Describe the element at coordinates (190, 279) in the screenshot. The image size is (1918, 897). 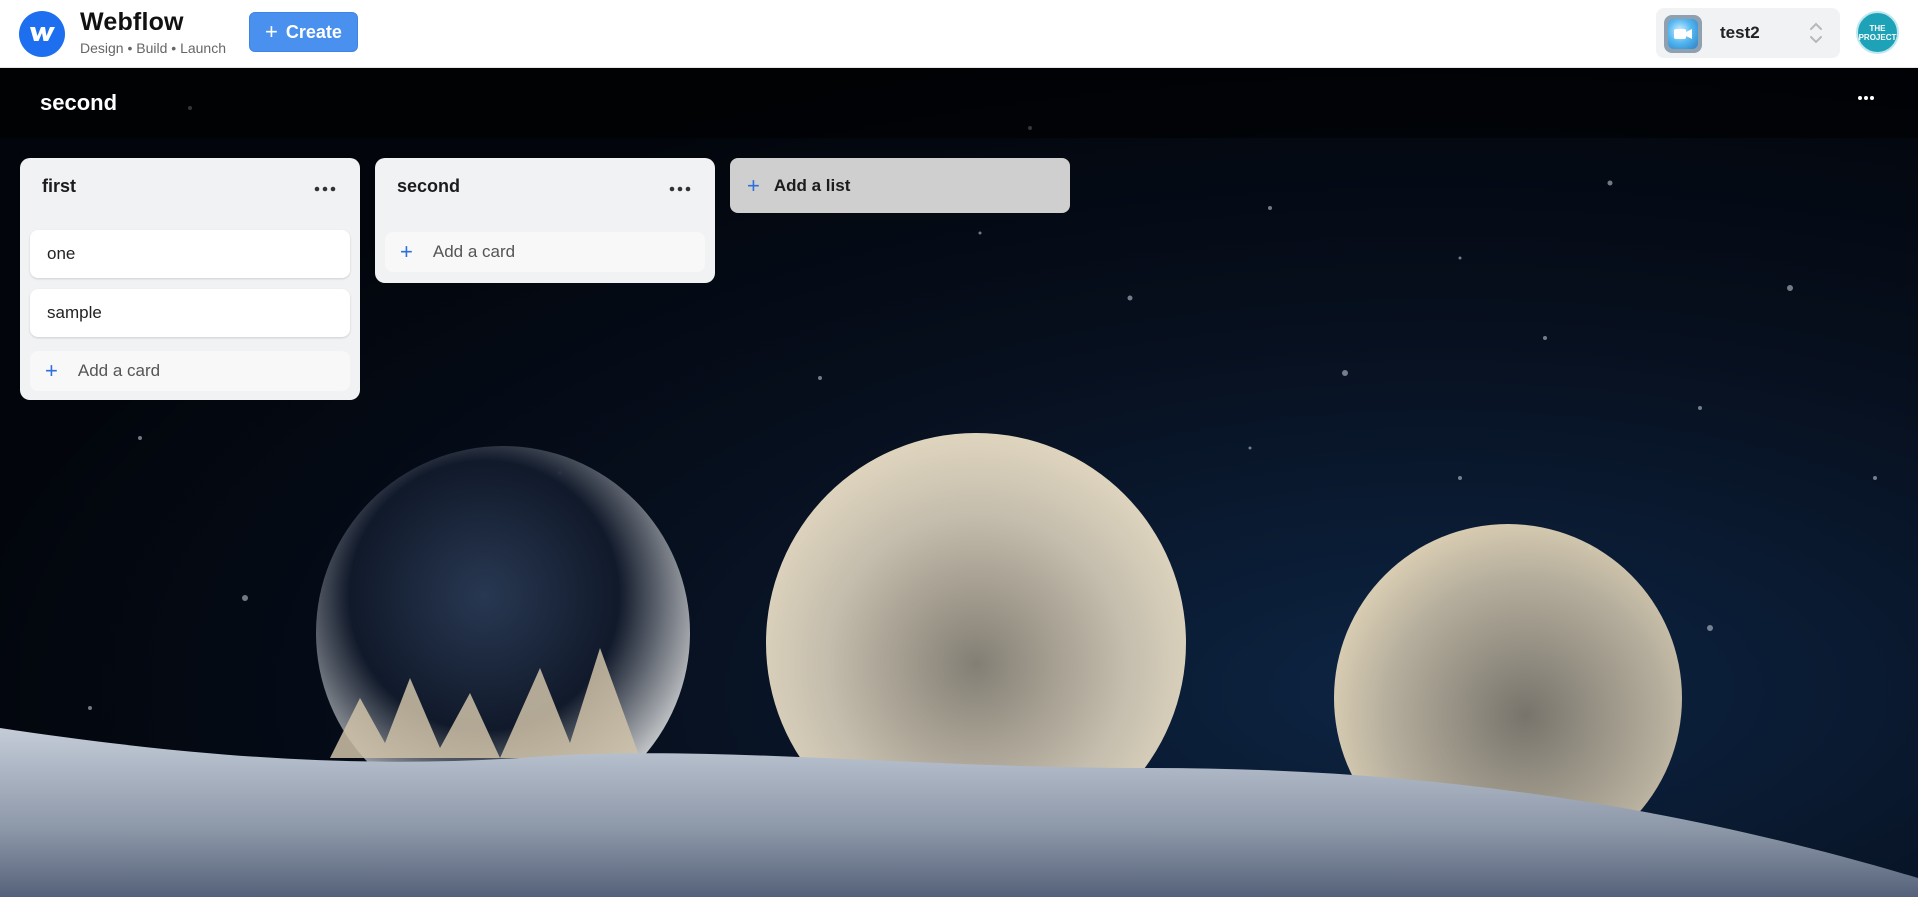
I see `list-first: first one sample + Add a card` at that location.